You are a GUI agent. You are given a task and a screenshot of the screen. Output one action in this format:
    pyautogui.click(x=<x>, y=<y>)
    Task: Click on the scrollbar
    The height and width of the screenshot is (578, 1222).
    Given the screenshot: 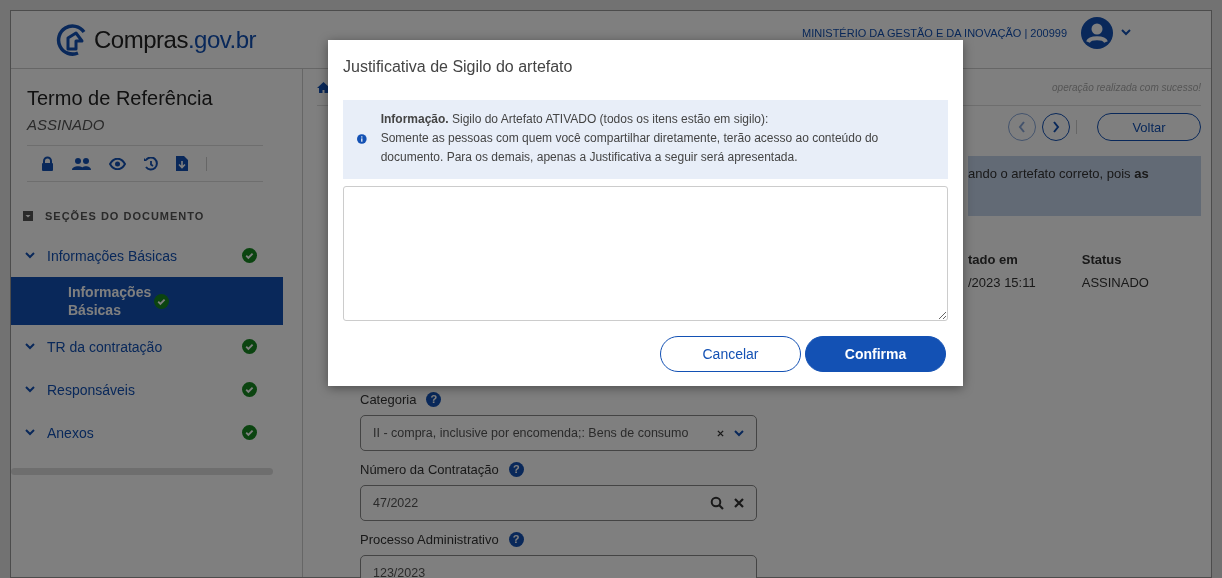 What is the action you would take?
    pyautogui.click(x=142, y=471)
    